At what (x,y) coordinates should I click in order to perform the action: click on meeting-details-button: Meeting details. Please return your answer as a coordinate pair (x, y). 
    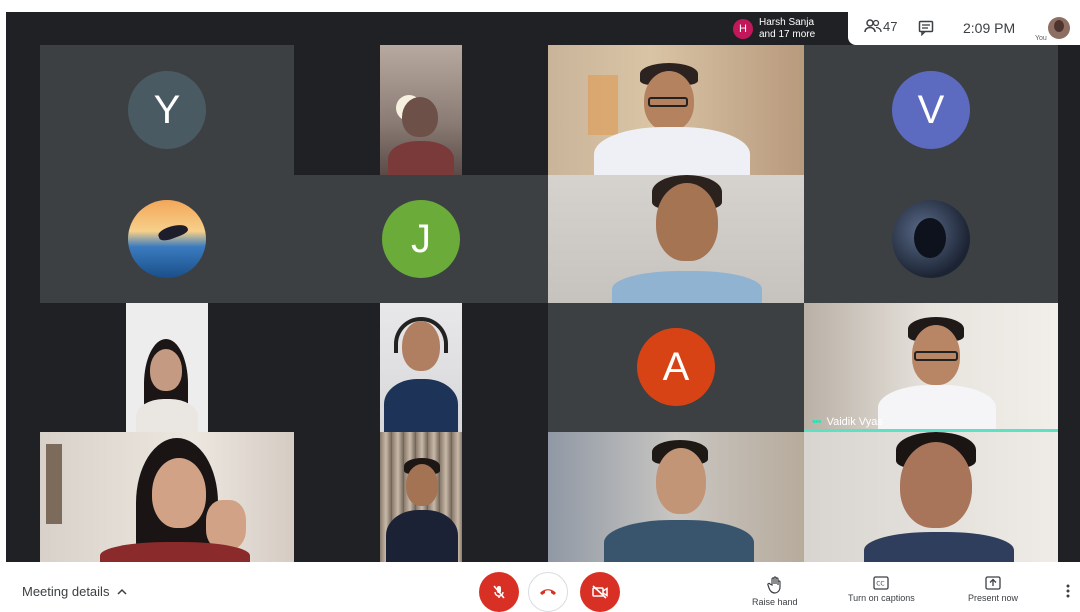
    Looking at the image, I should click on (74, 591).